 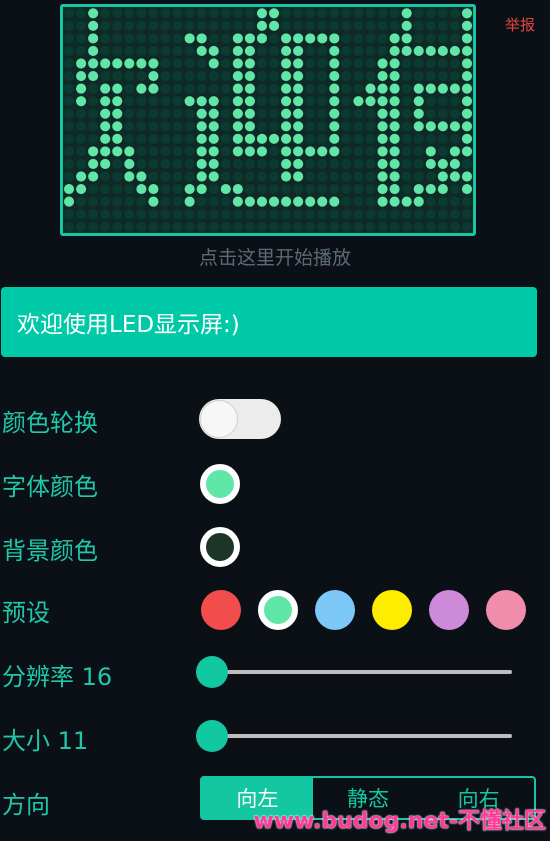 I want to click on size-slider, so click(x=354, y=736).